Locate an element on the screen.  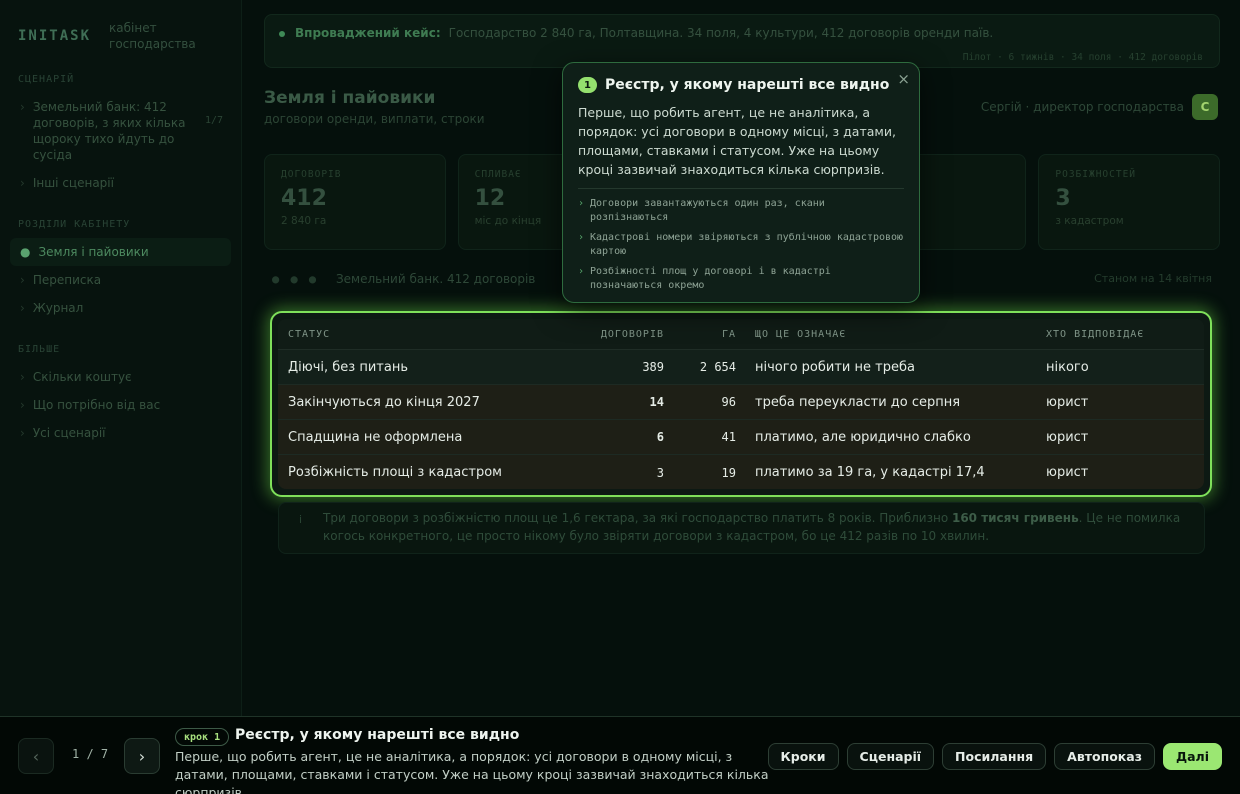
sidebar-section-title: Розділи кабінету is located at coordinates (74, 224).